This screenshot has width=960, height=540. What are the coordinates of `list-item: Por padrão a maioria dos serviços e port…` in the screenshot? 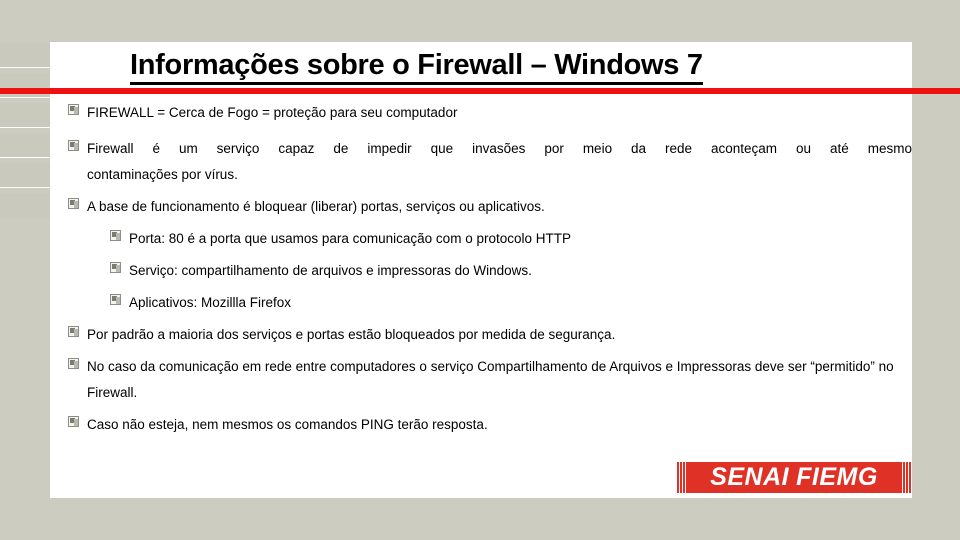 It's located at (481, 335).